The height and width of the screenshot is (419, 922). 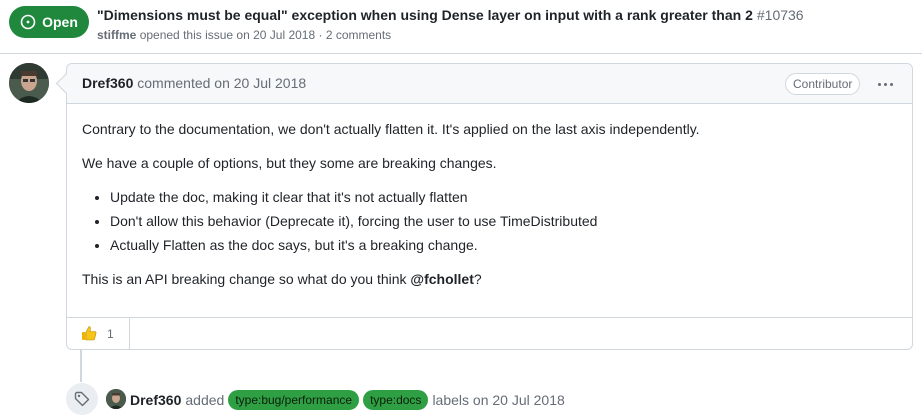 I want to click on comment-closing-suffix: ?, so click(x=477, y=279).